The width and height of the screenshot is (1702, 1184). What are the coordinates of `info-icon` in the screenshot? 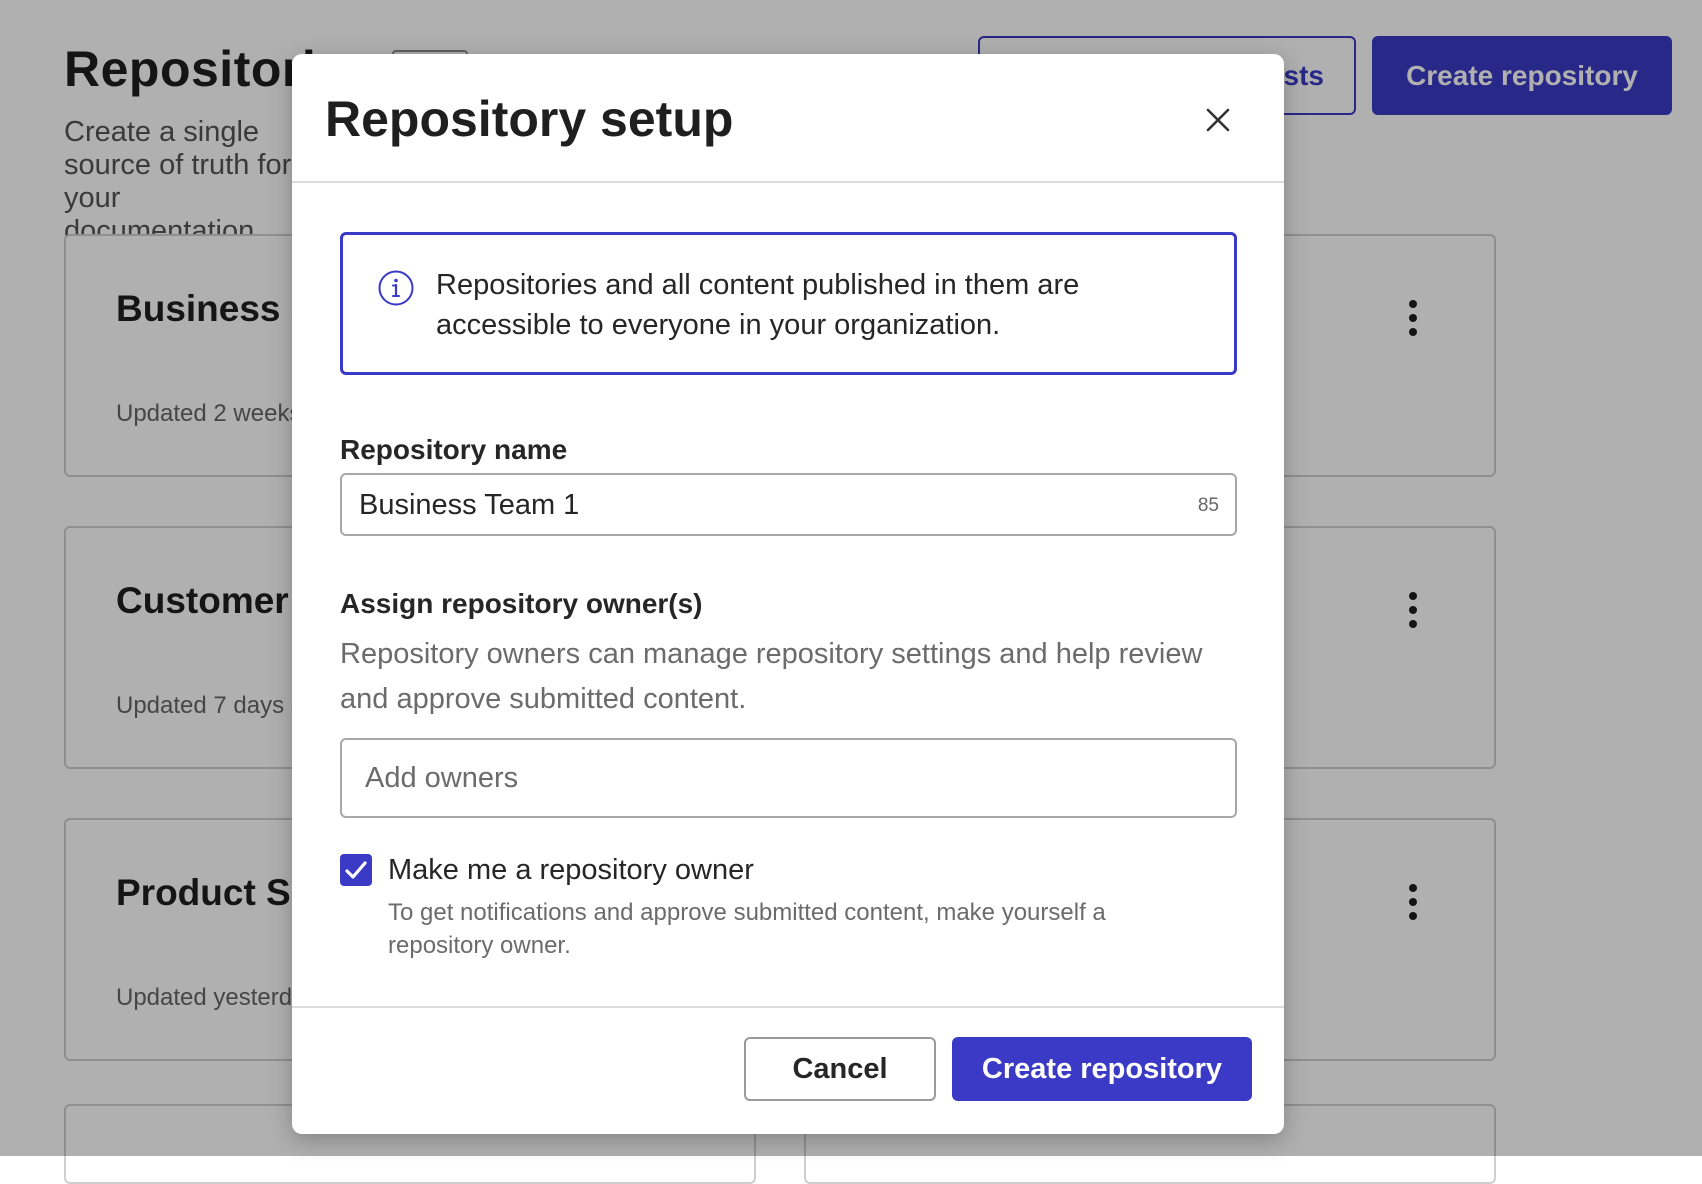 It's located at (396, 288).